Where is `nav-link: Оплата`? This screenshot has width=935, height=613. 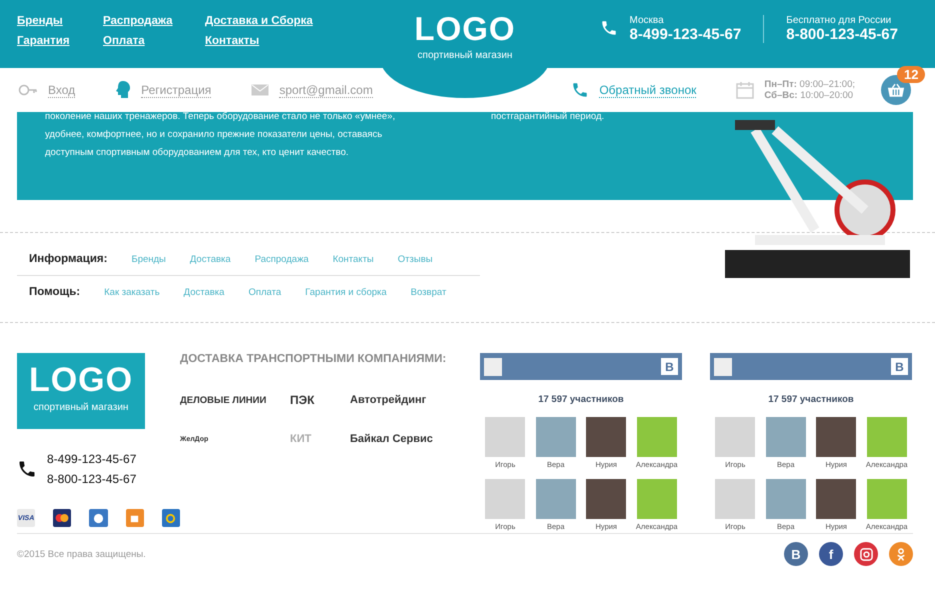 nav-link: Оплата is located at coordinates (154, 41).